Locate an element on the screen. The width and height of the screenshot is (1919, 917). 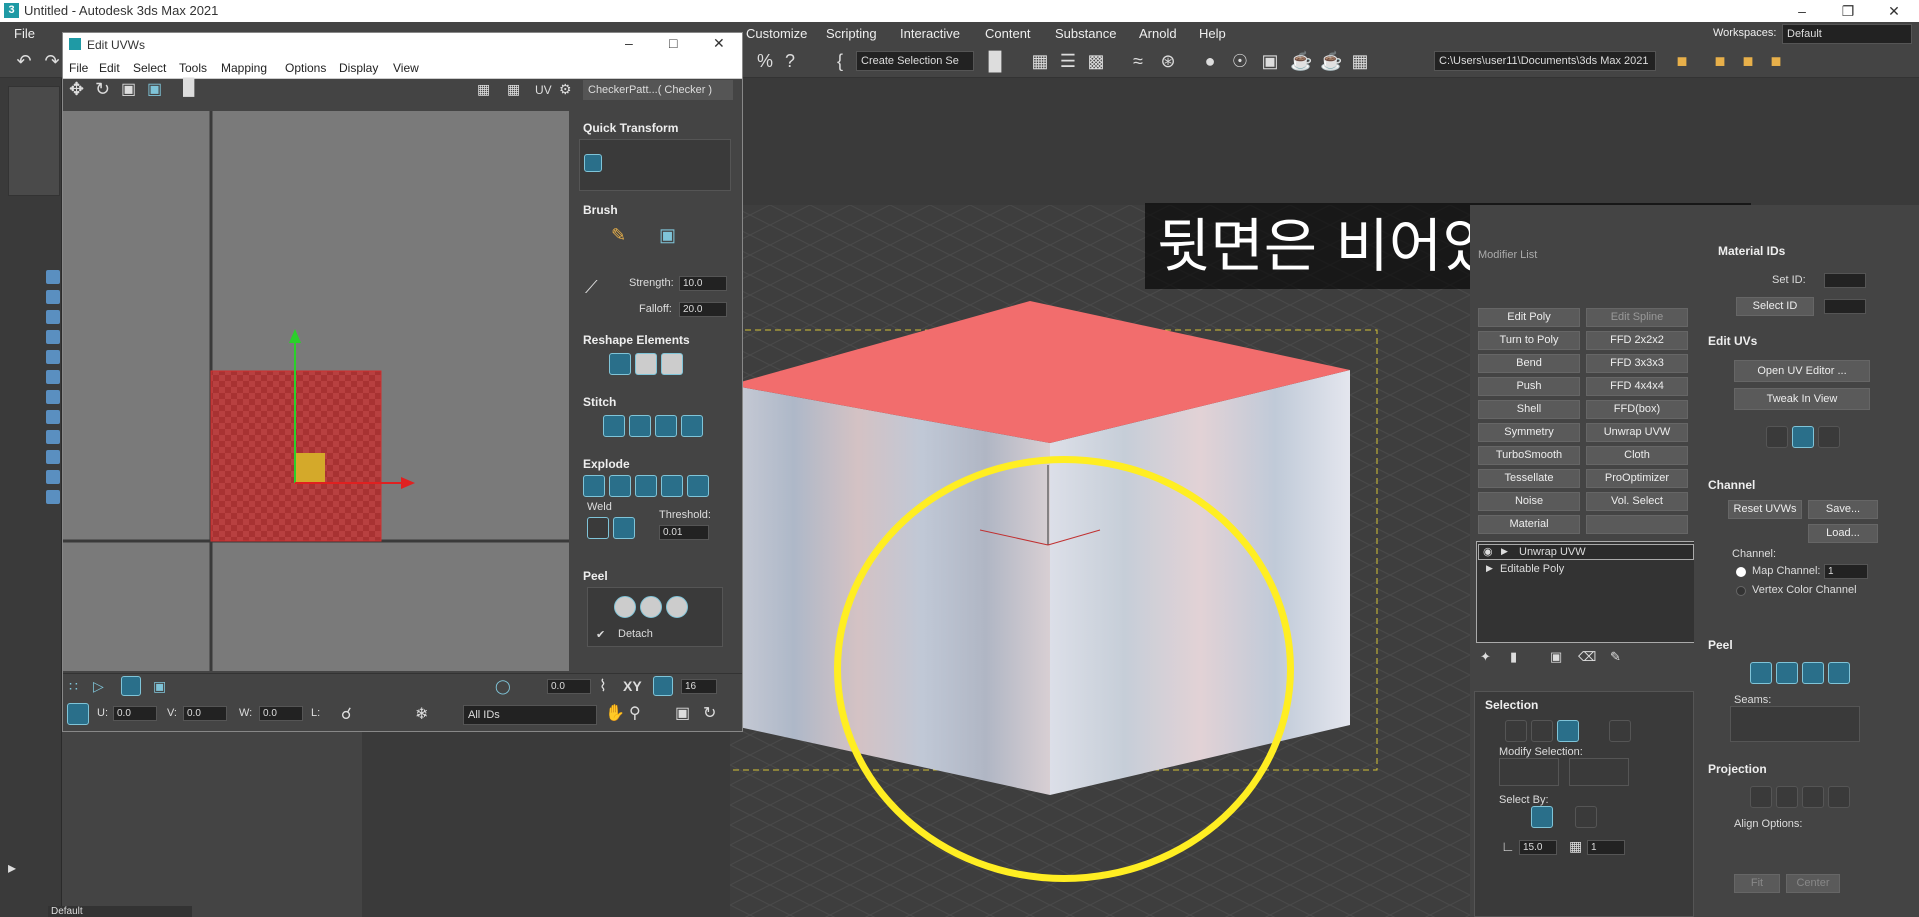
curve-icon: ⌇ is located at coordinates (603, 686).